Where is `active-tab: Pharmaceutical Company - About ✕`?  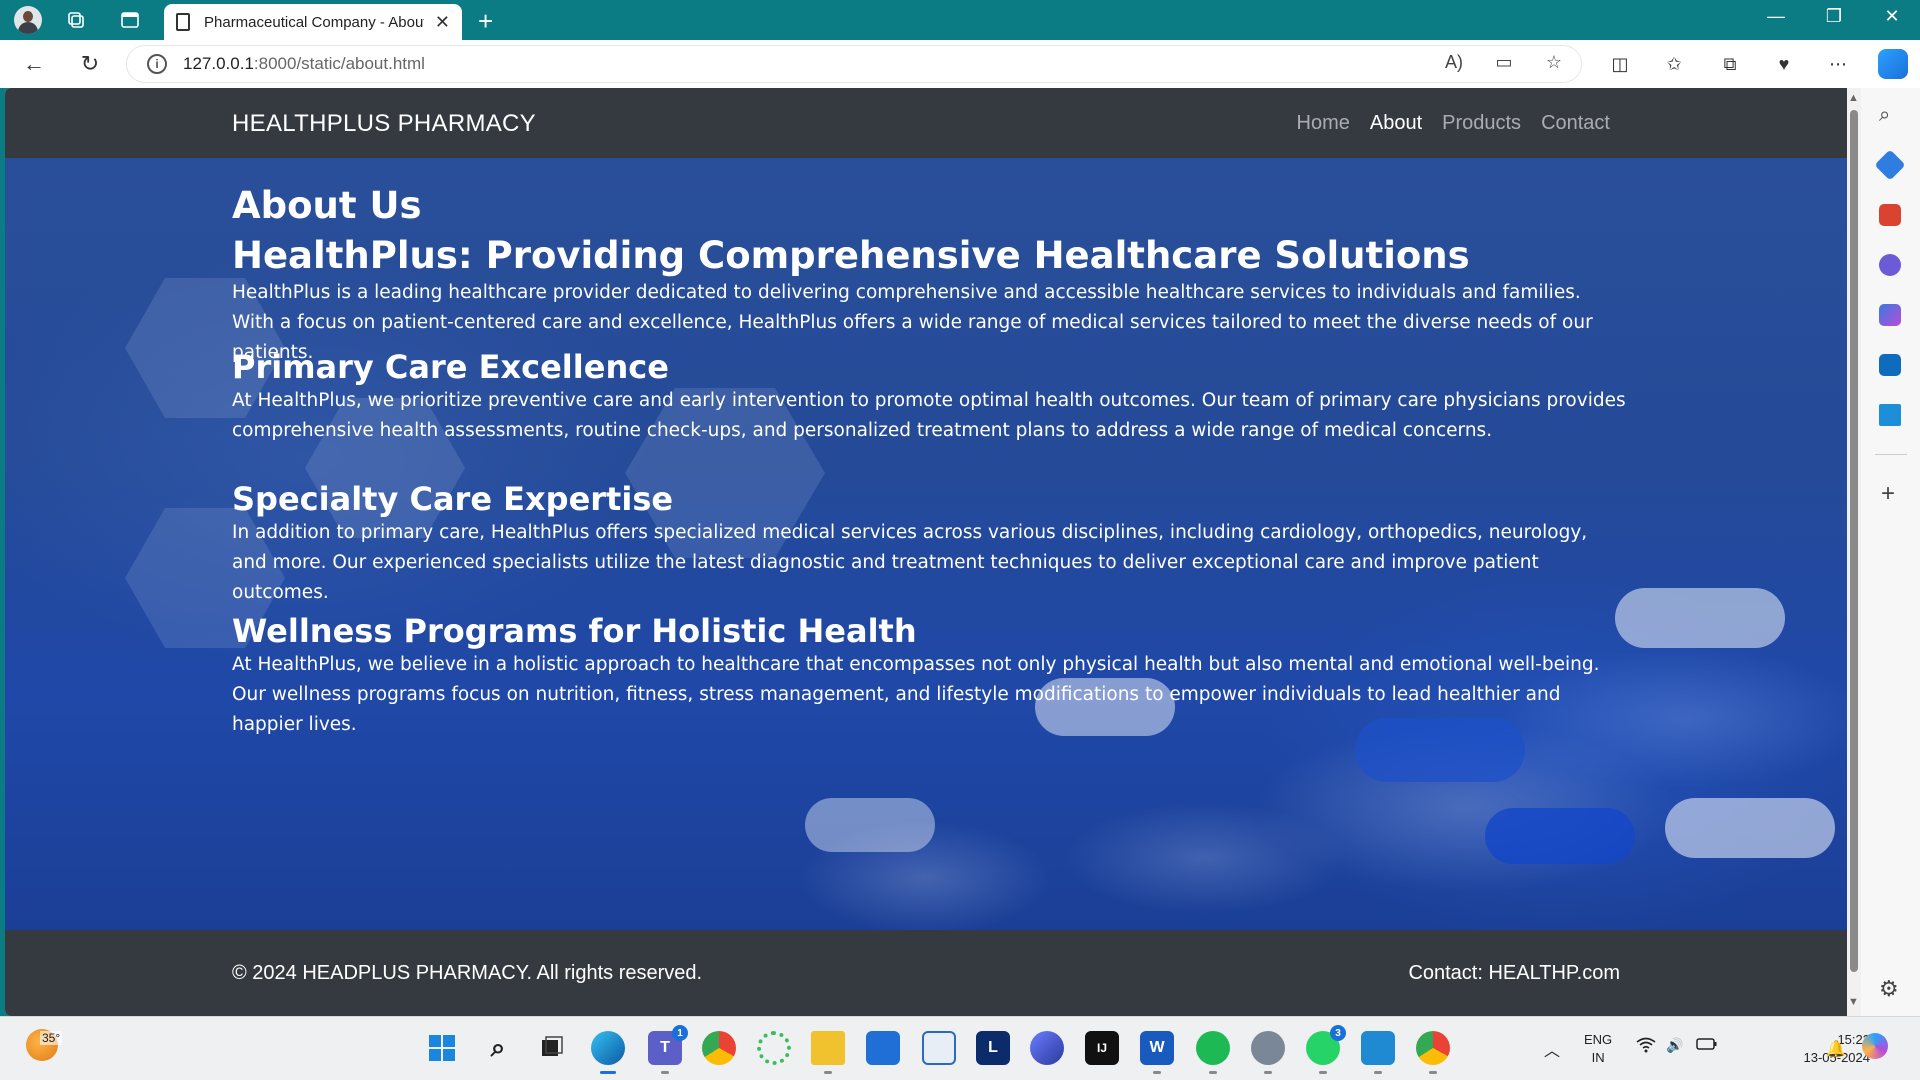 active-tab: Pharmaceutical Company - About ✕ is located at coordinates (313, 22).